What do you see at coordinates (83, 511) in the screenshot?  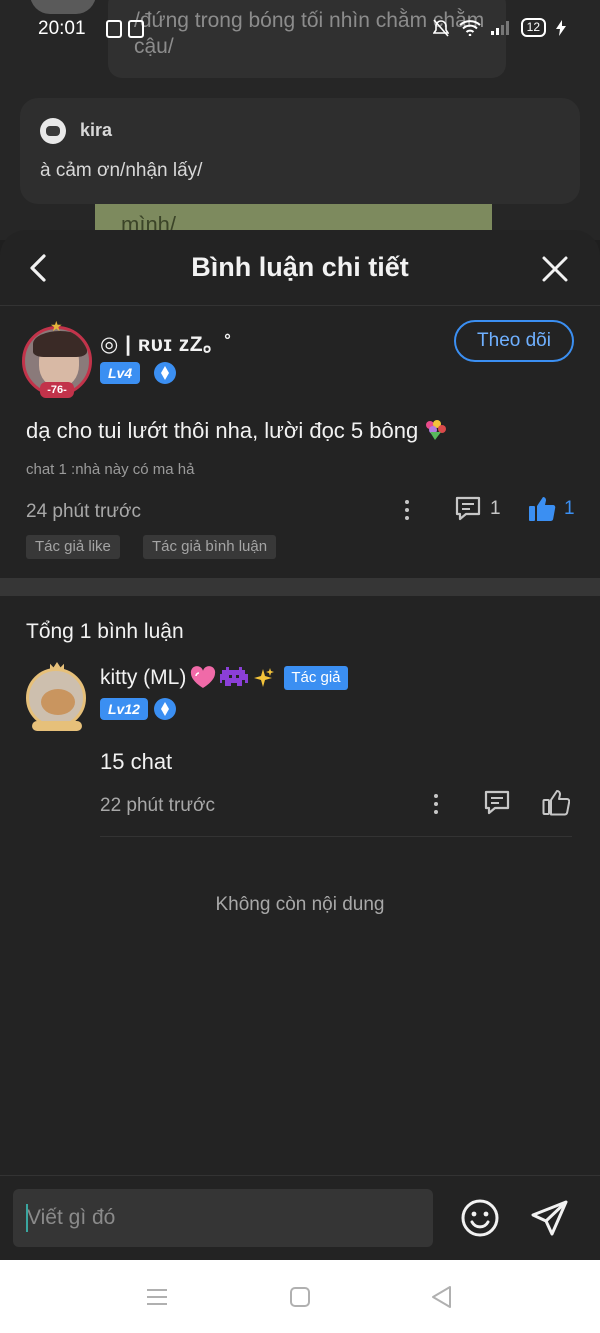 I see `main-comment-time: 24 phút trước` at bounding box center [83, 511].